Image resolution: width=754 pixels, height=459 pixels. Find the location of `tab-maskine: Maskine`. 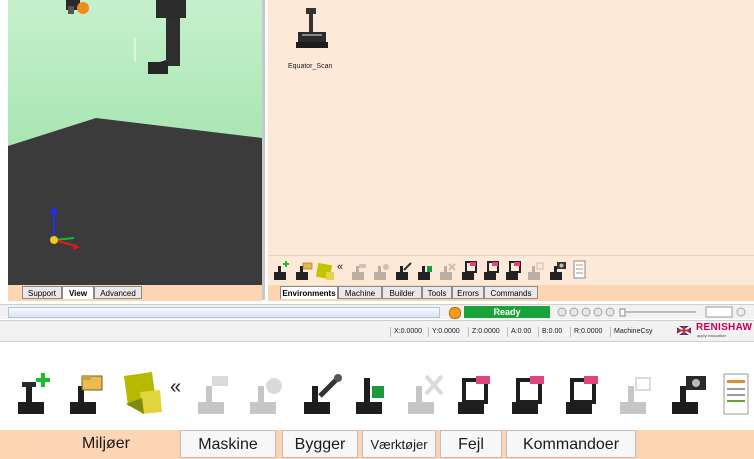

tab-maskine: Maskine is located at coordinates (228, 444).